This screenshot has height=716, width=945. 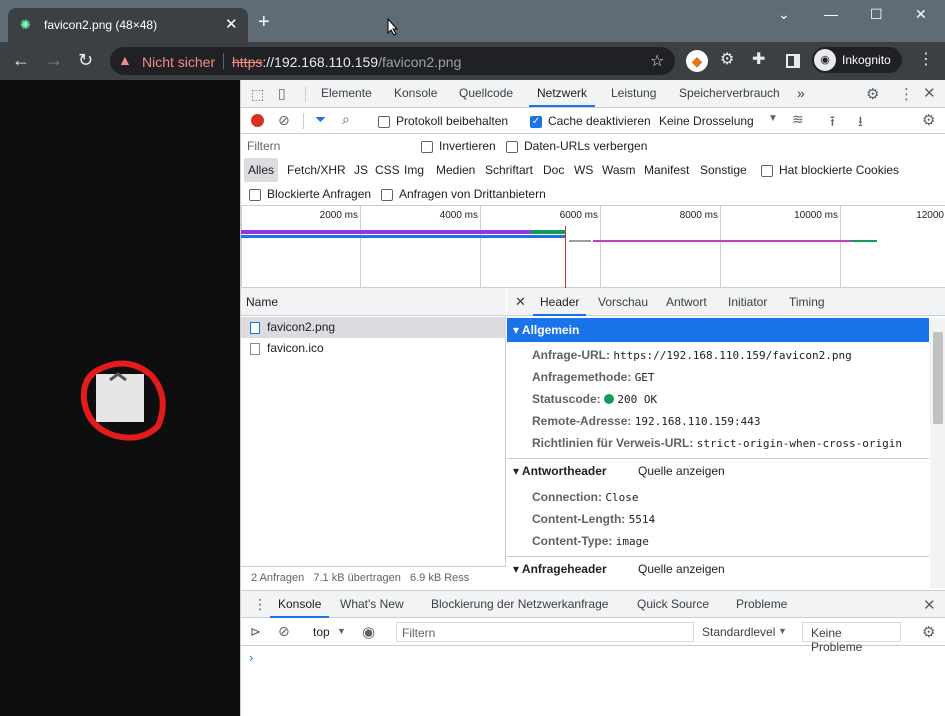 What do you see at coordinates (553, 170) in the screenshot?
I see `filter-doc: Doc` at bounding box center [553, 170].